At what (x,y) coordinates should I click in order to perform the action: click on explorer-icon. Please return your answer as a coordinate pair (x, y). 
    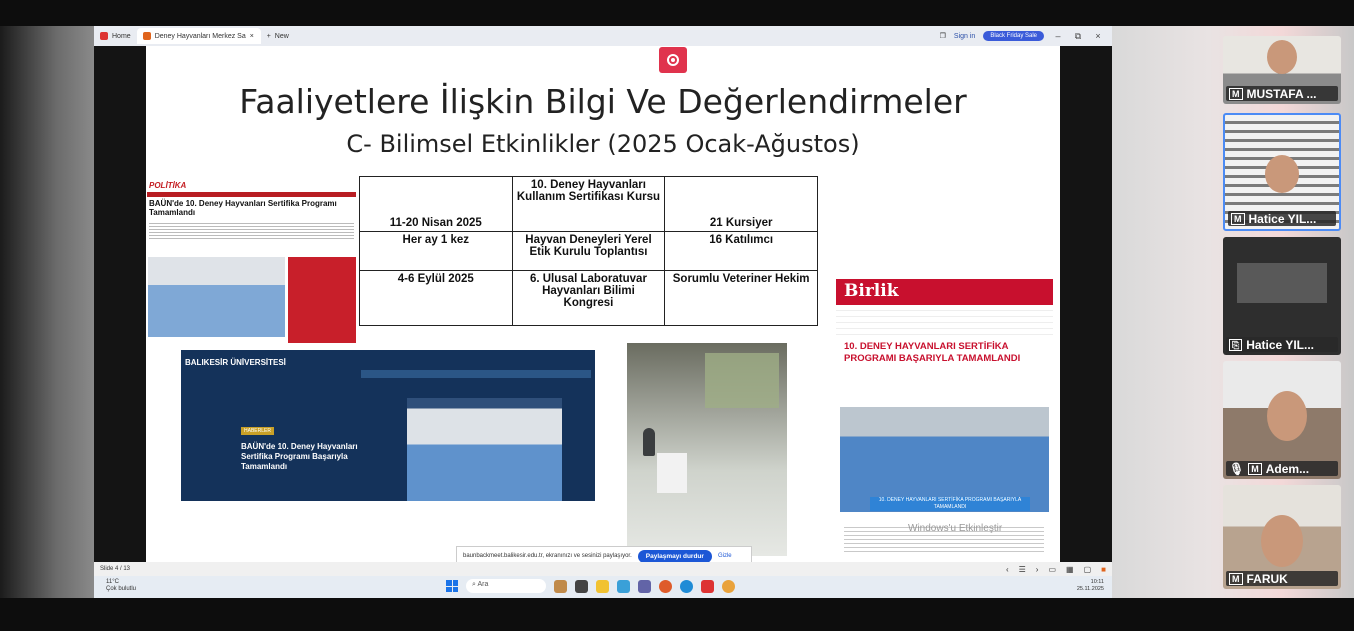
    Looking at the image, I should click on (602, 586).